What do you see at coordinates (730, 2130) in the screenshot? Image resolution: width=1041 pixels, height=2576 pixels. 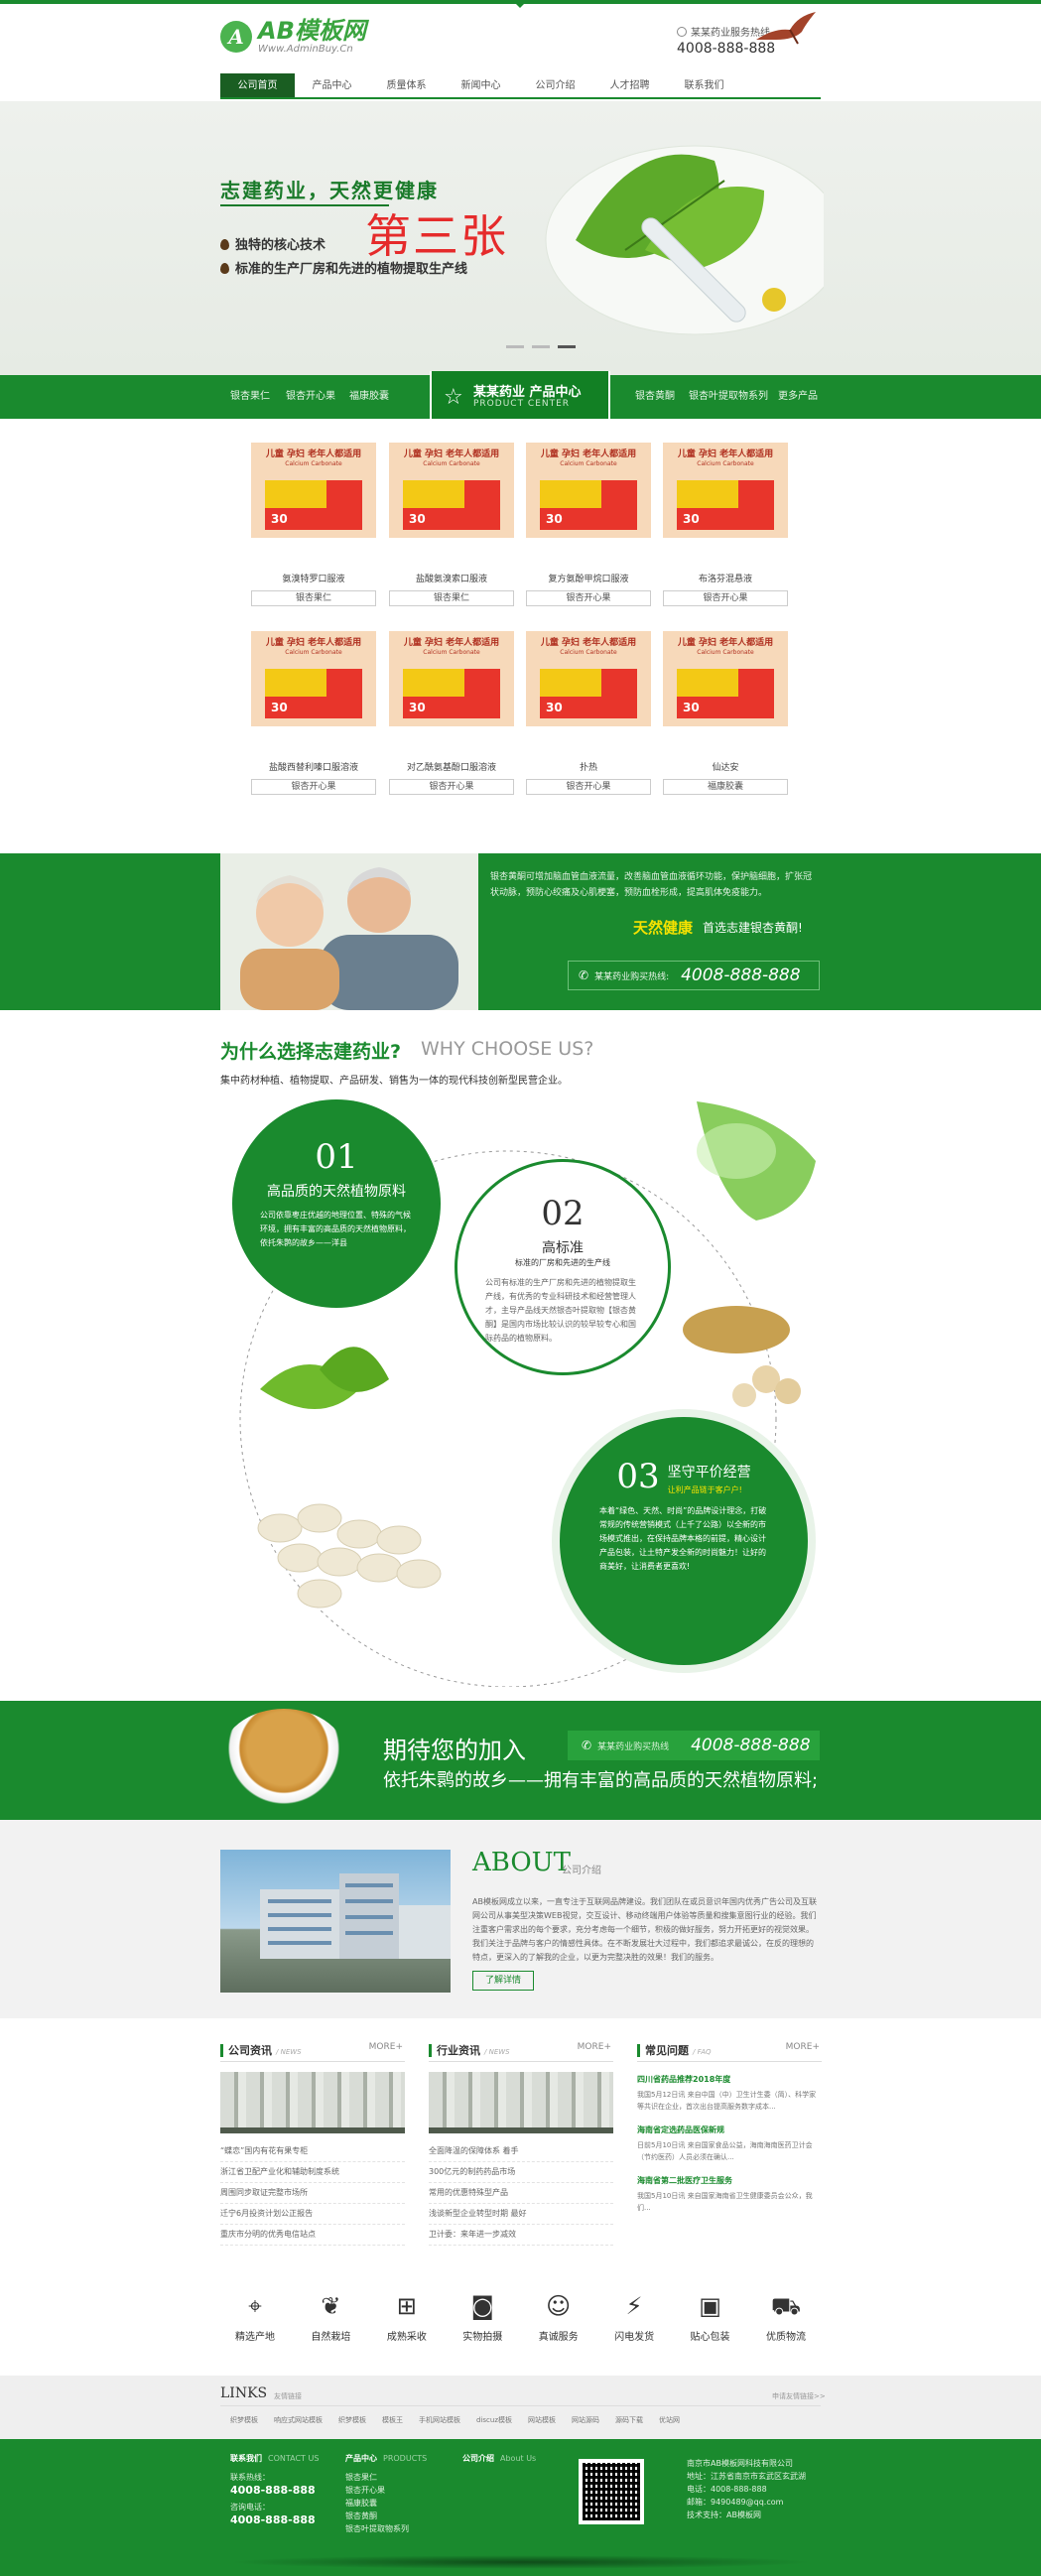 I see `faq-question: 海南省定选药品医保新规` at bounding box center [730, 2130].